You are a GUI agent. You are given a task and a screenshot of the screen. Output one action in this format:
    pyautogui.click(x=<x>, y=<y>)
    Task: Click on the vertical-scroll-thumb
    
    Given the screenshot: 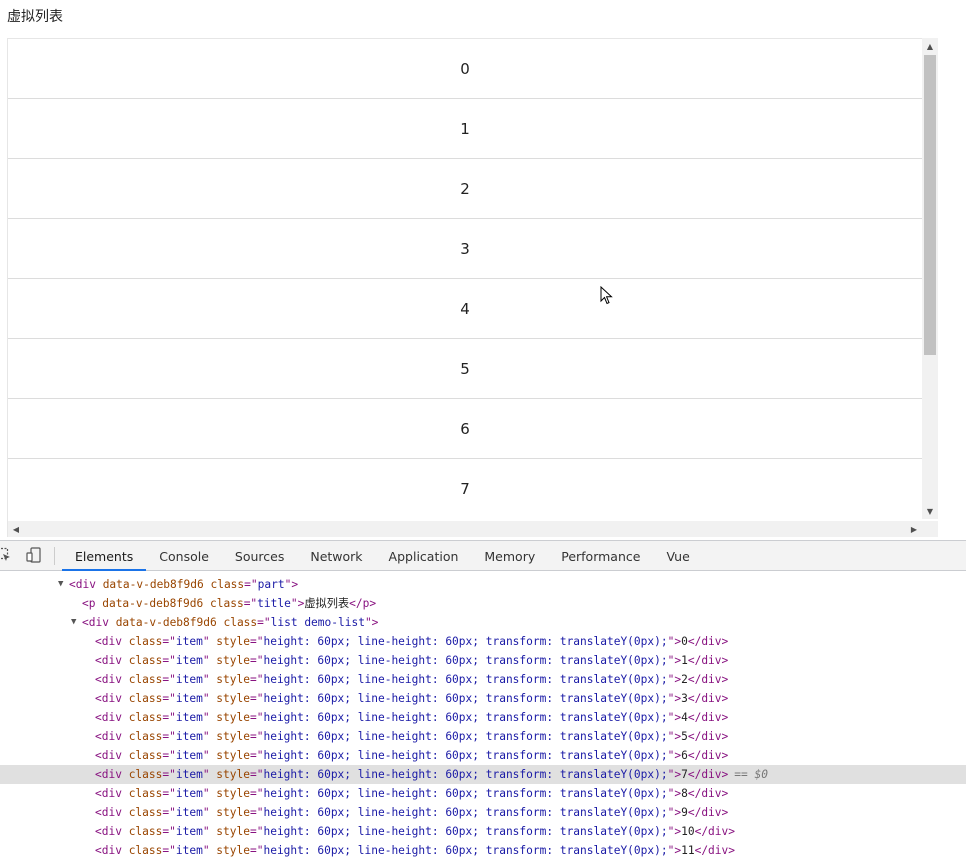 What is the action you would take?
    pyautogui.click(x=930, y=205)
    